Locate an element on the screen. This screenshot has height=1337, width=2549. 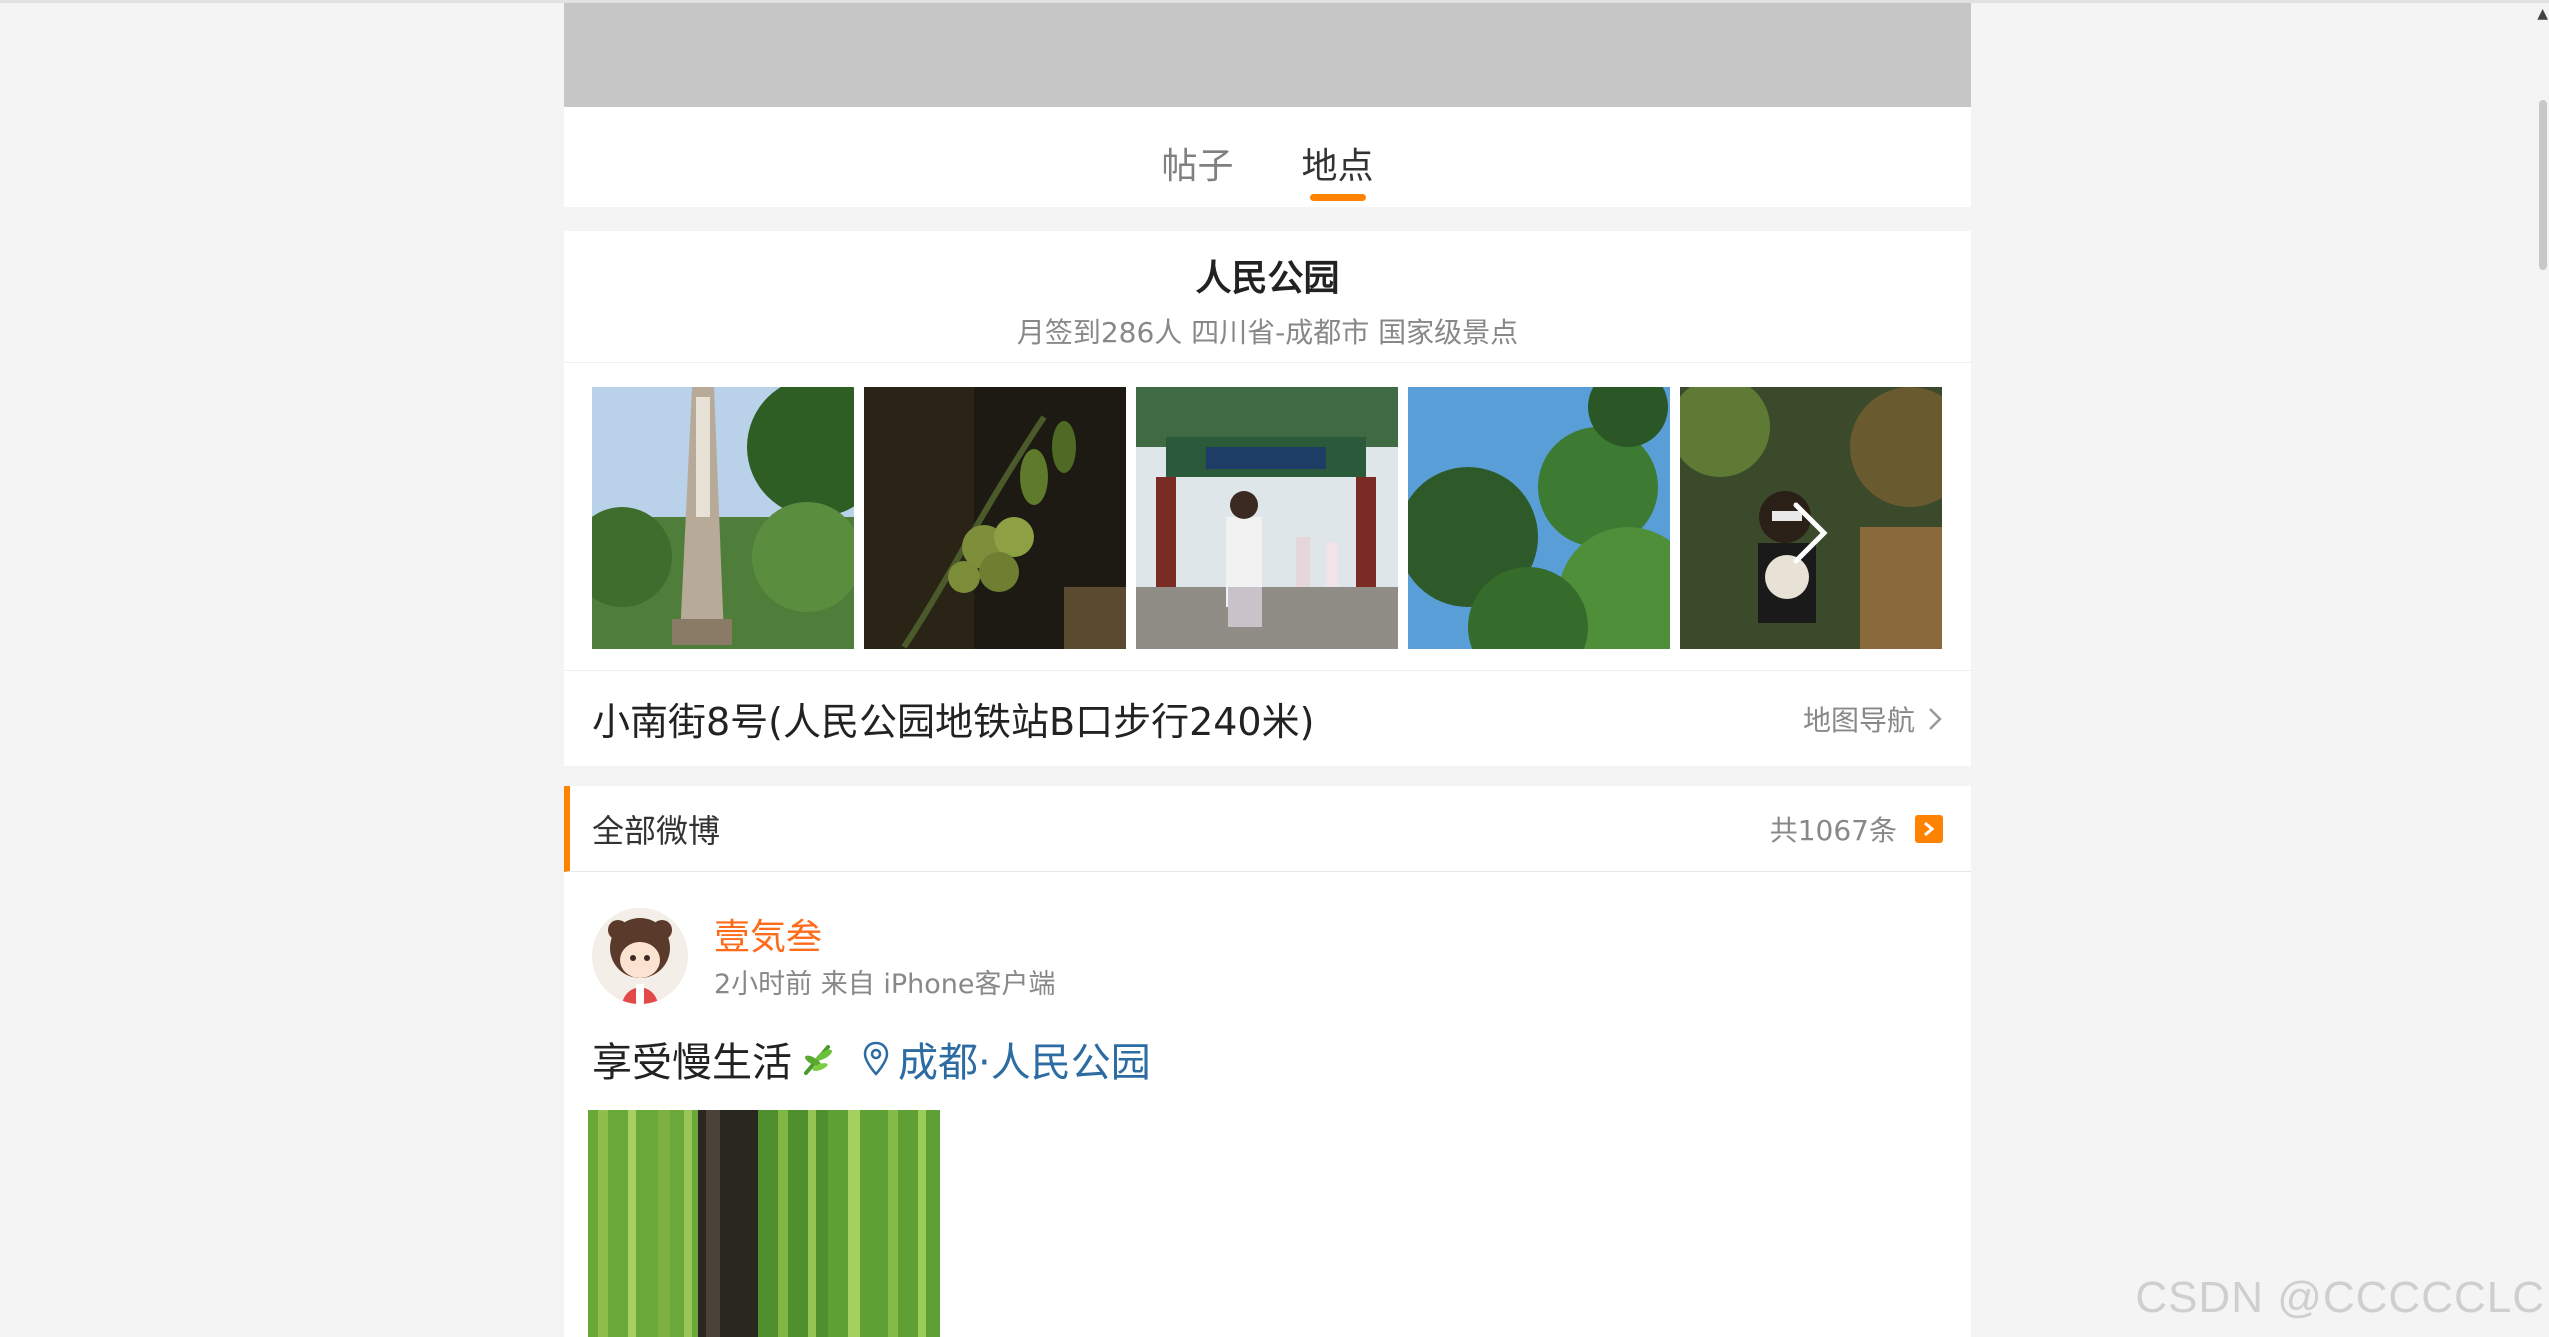
post-location-tag: 成都·人民公园 is located at coordinates (1006, 1059).